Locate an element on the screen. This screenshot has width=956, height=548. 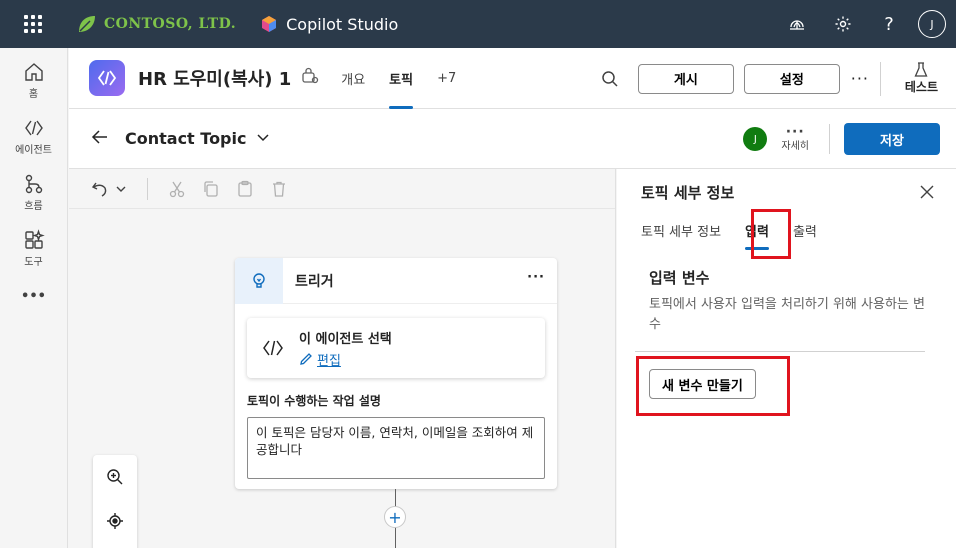
agent-tabs: 개요 토픽 +7 is located at coordinates (398, 78).